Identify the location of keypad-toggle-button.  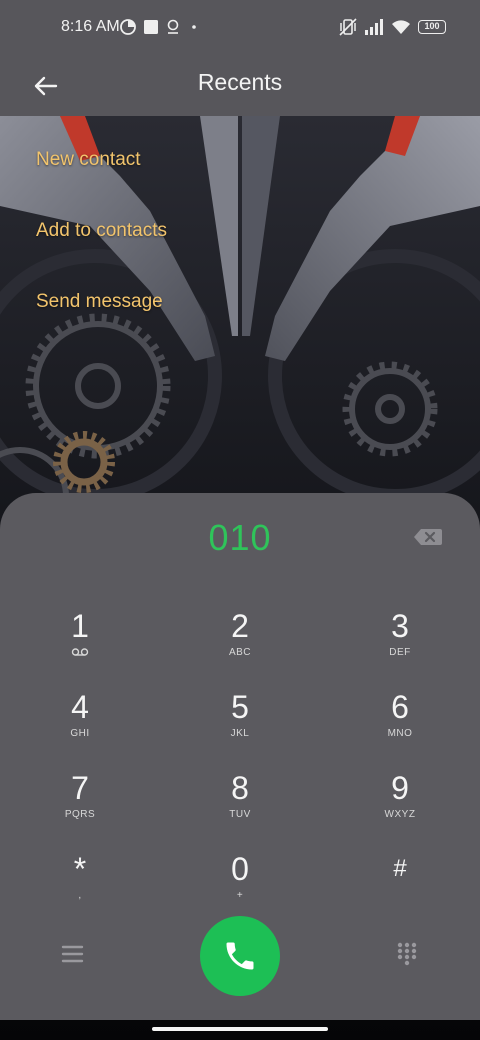
(407, 954).